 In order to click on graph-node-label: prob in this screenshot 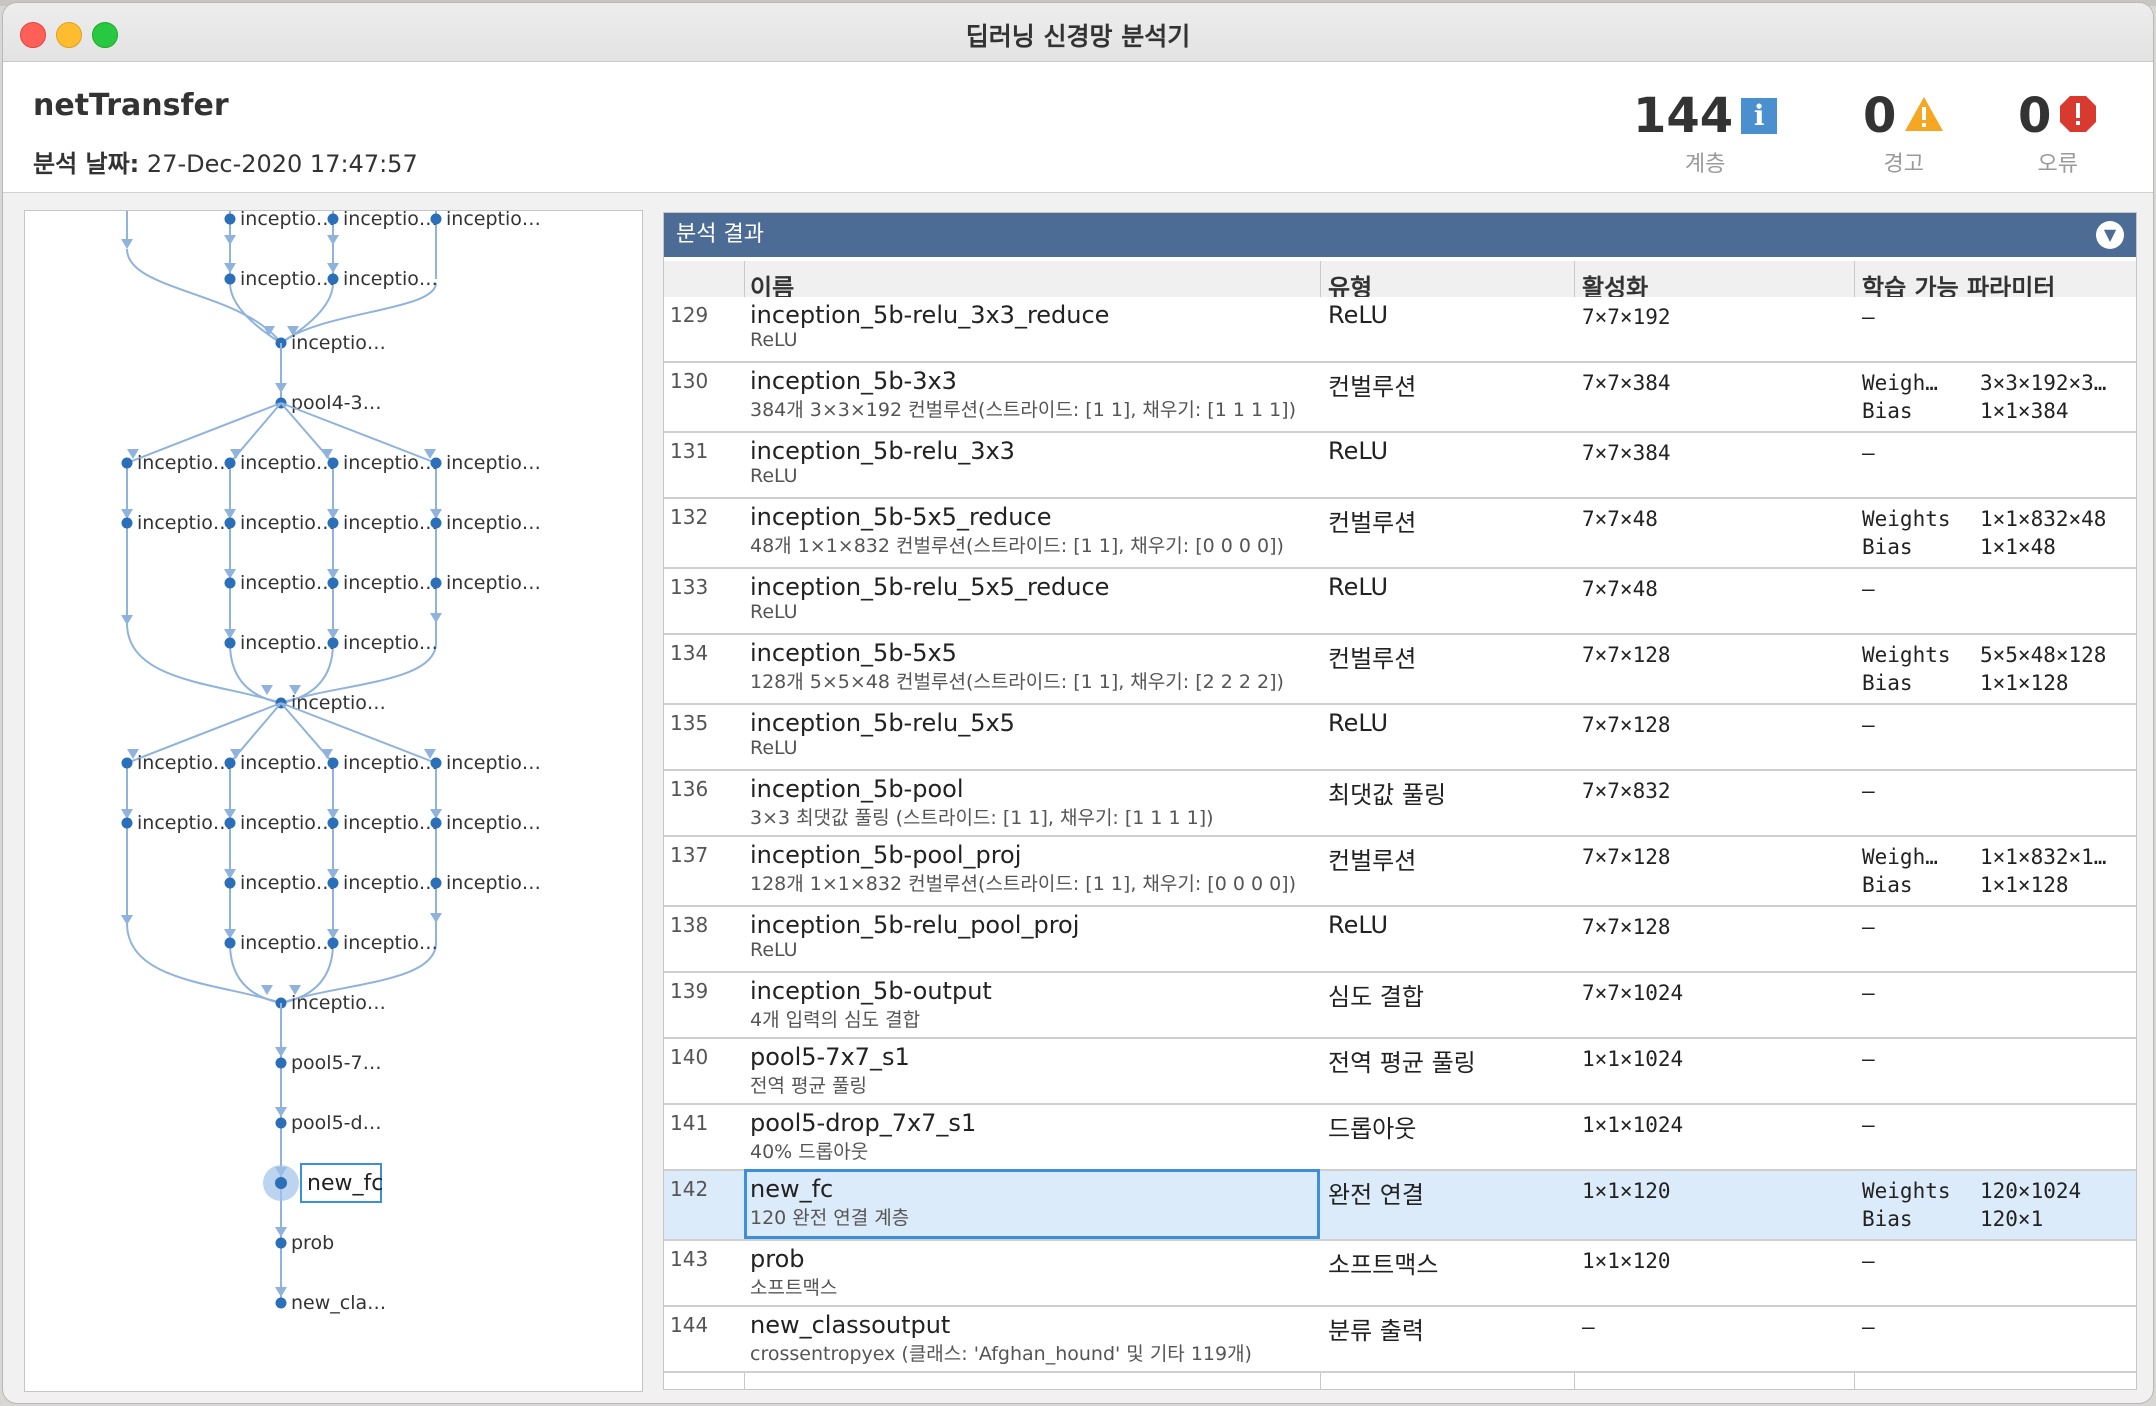, I will do `click(312, 1243)`.